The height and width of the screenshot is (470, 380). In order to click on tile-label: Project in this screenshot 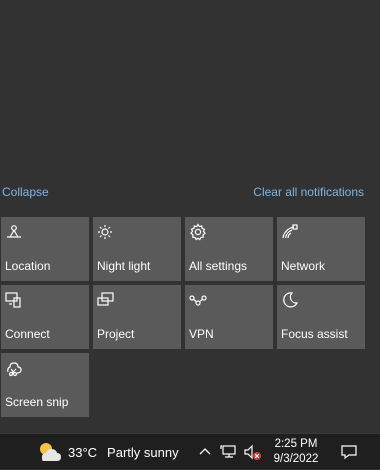, I will do `click(116, 334)`.